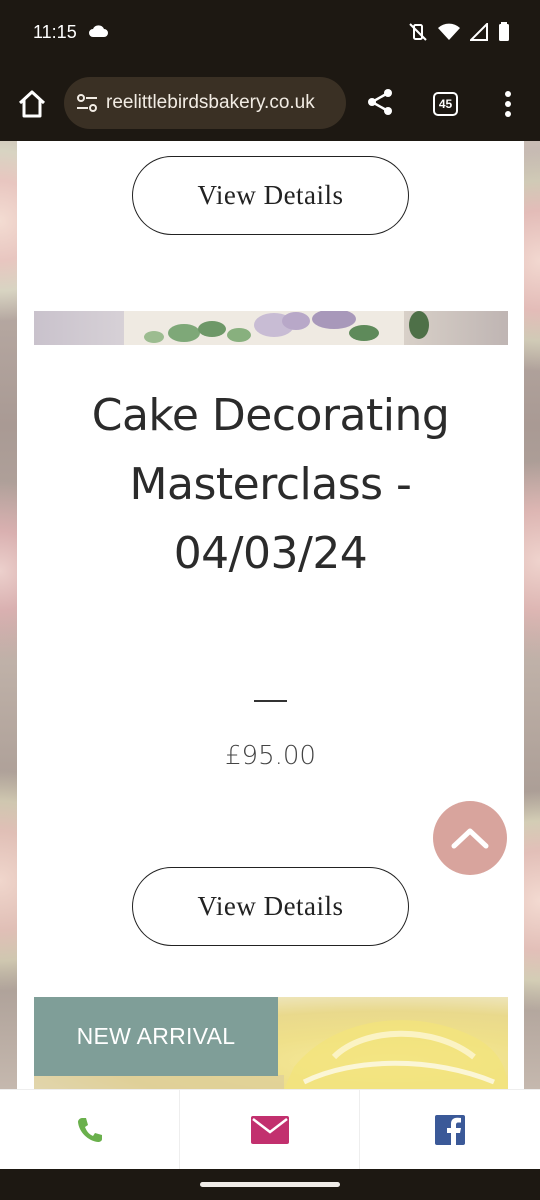  I want to click on product-price: £95.00, so click(270, 756).